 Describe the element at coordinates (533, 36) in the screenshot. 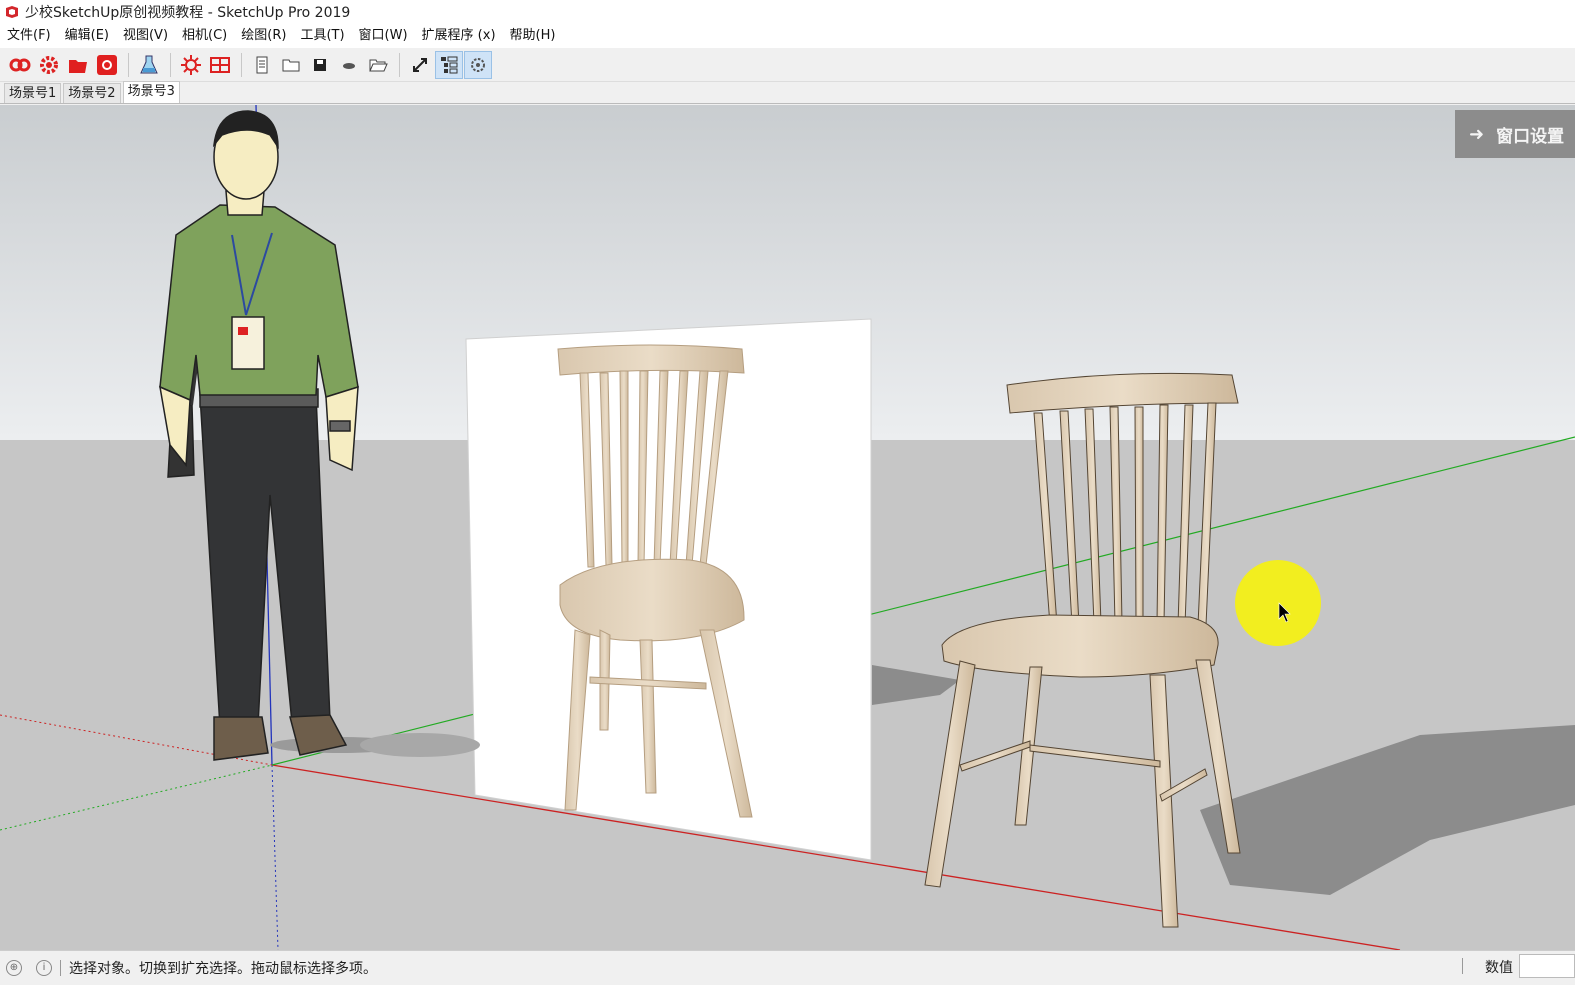

I see `menu-help: 帮助(H)` at that location.